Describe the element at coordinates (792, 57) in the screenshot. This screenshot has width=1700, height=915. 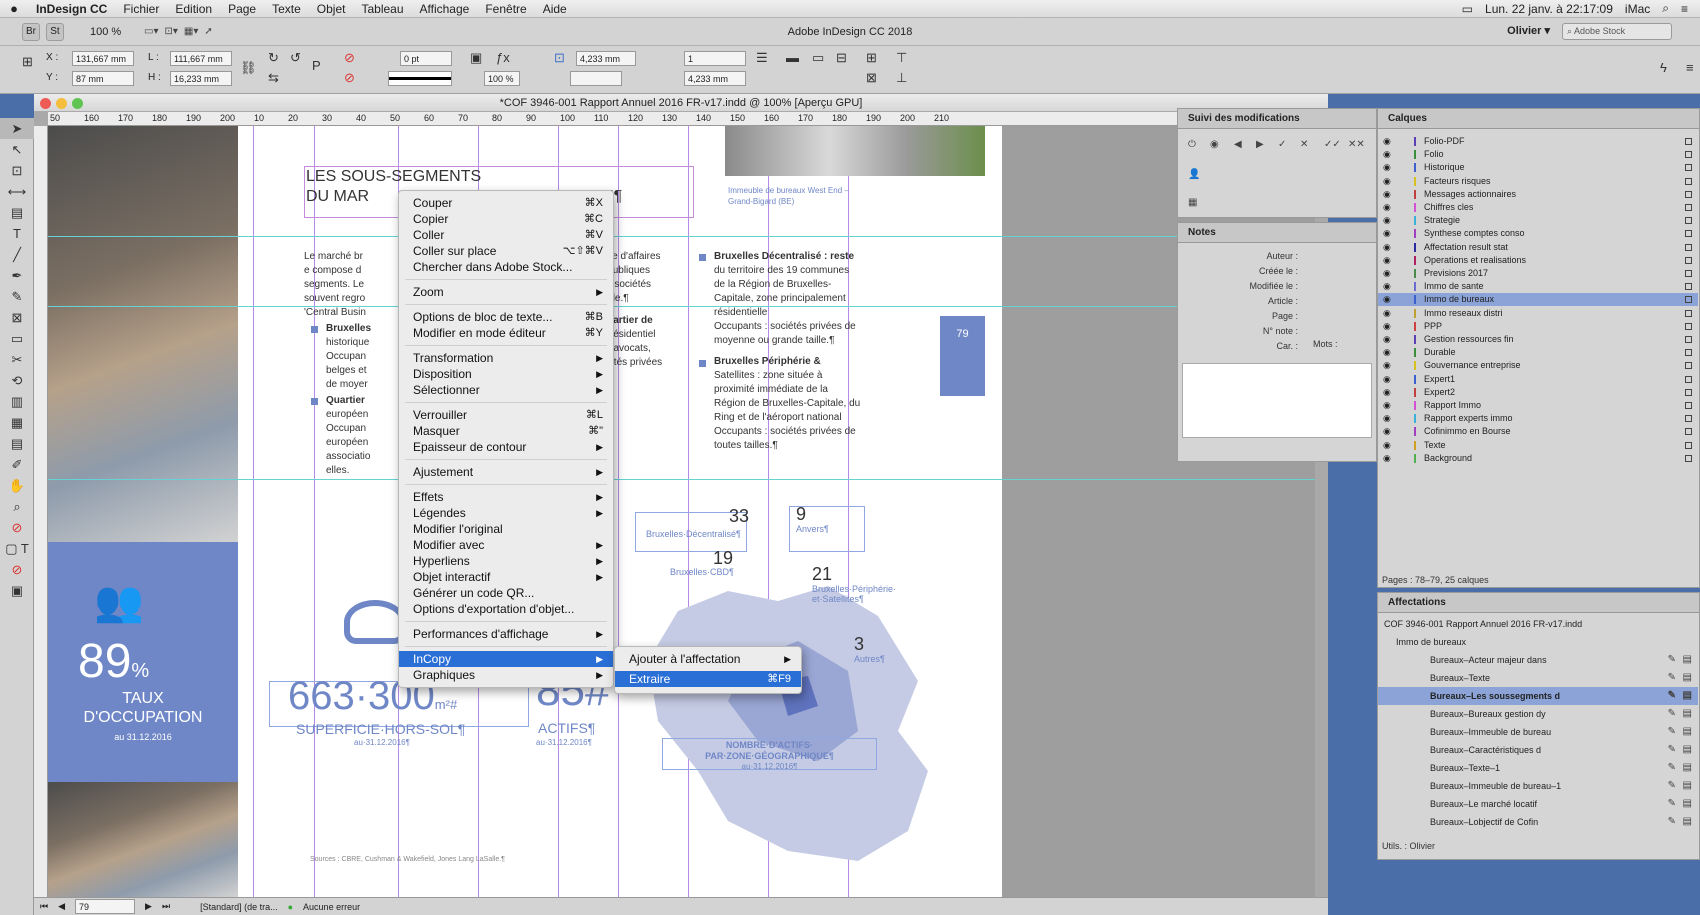
I see `align-center-icon: ▬` at that location.